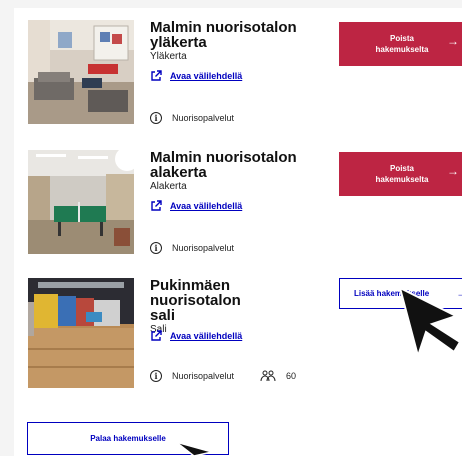 The height and width of the screenshot is (456, 462). I want to click on capacity: 60, so click(278, 376).